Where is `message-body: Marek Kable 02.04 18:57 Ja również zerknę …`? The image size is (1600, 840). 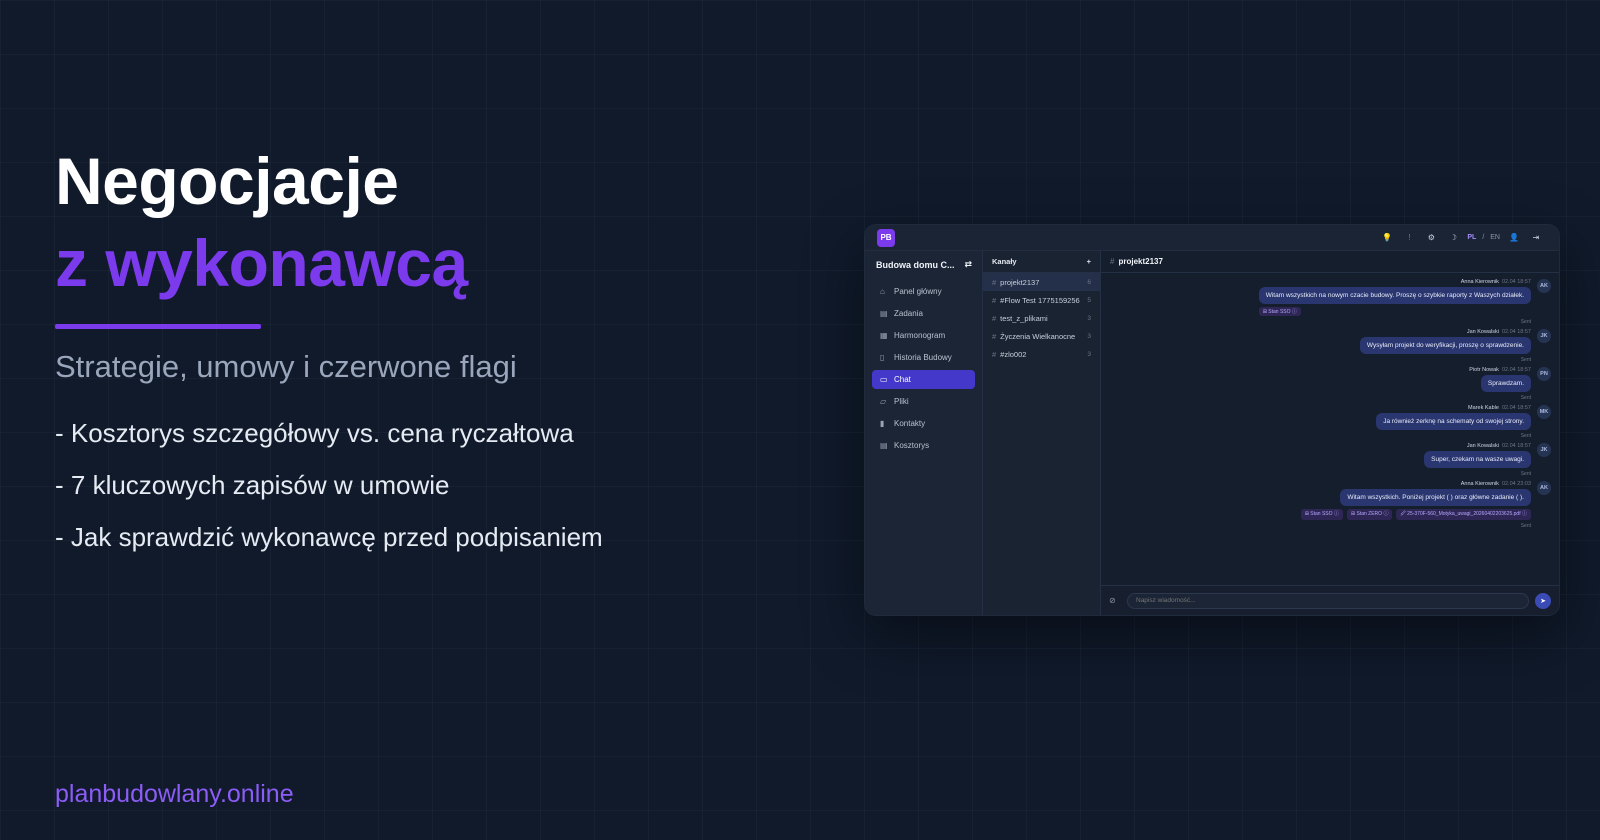 message-body: Marek Kable 02.04 18:57 Ja również zerknę … is located at coordinates (1453, 422).